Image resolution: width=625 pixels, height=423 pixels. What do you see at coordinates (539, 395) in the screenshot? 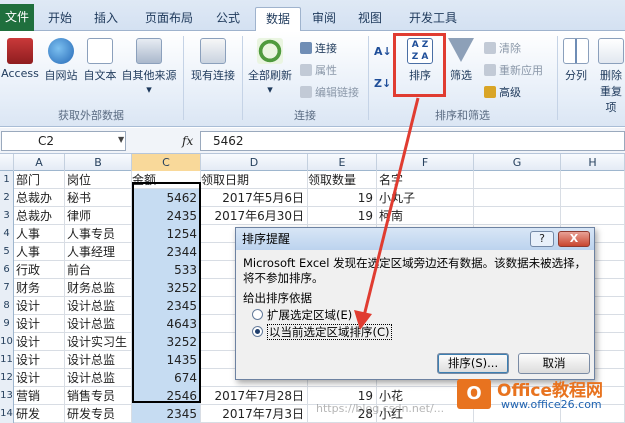
I see `office-watermark: O Office教程网 www.office26.com` at bounding box center [539, 395].